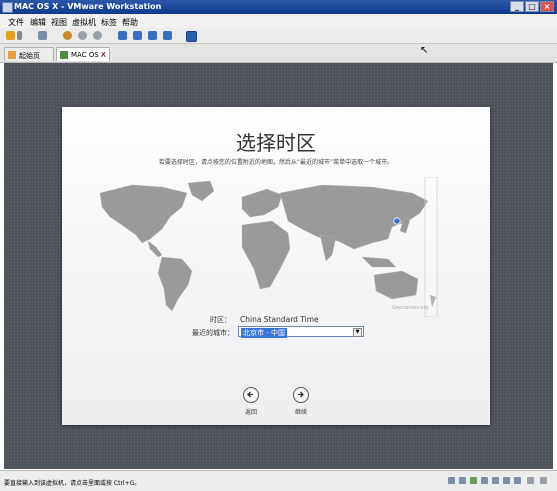 The width and height of the screenshot is (557, 491). I want to click on console-view-icon, so click(137, 35).